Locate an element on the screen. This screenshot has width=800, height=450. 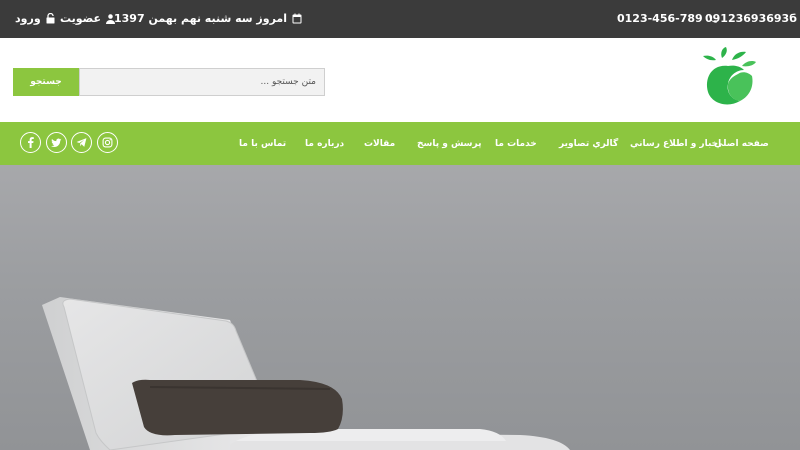
phone-mobile-text: 09123693693б is located at coordinates (751, 18).